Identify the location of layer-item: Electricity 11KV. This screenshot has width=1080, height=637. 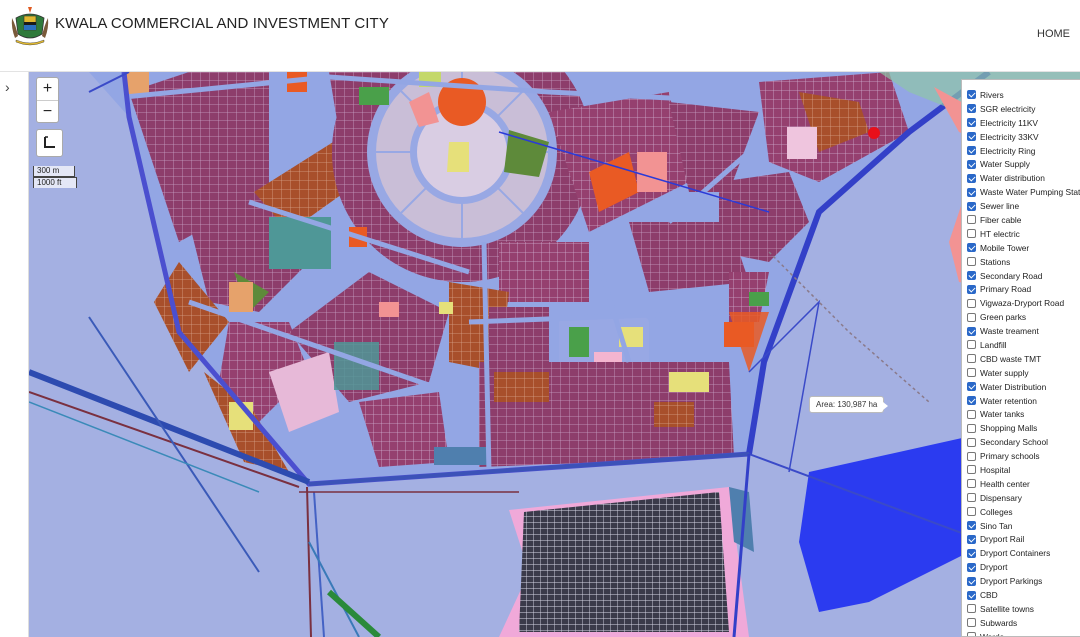
(1021, 123).